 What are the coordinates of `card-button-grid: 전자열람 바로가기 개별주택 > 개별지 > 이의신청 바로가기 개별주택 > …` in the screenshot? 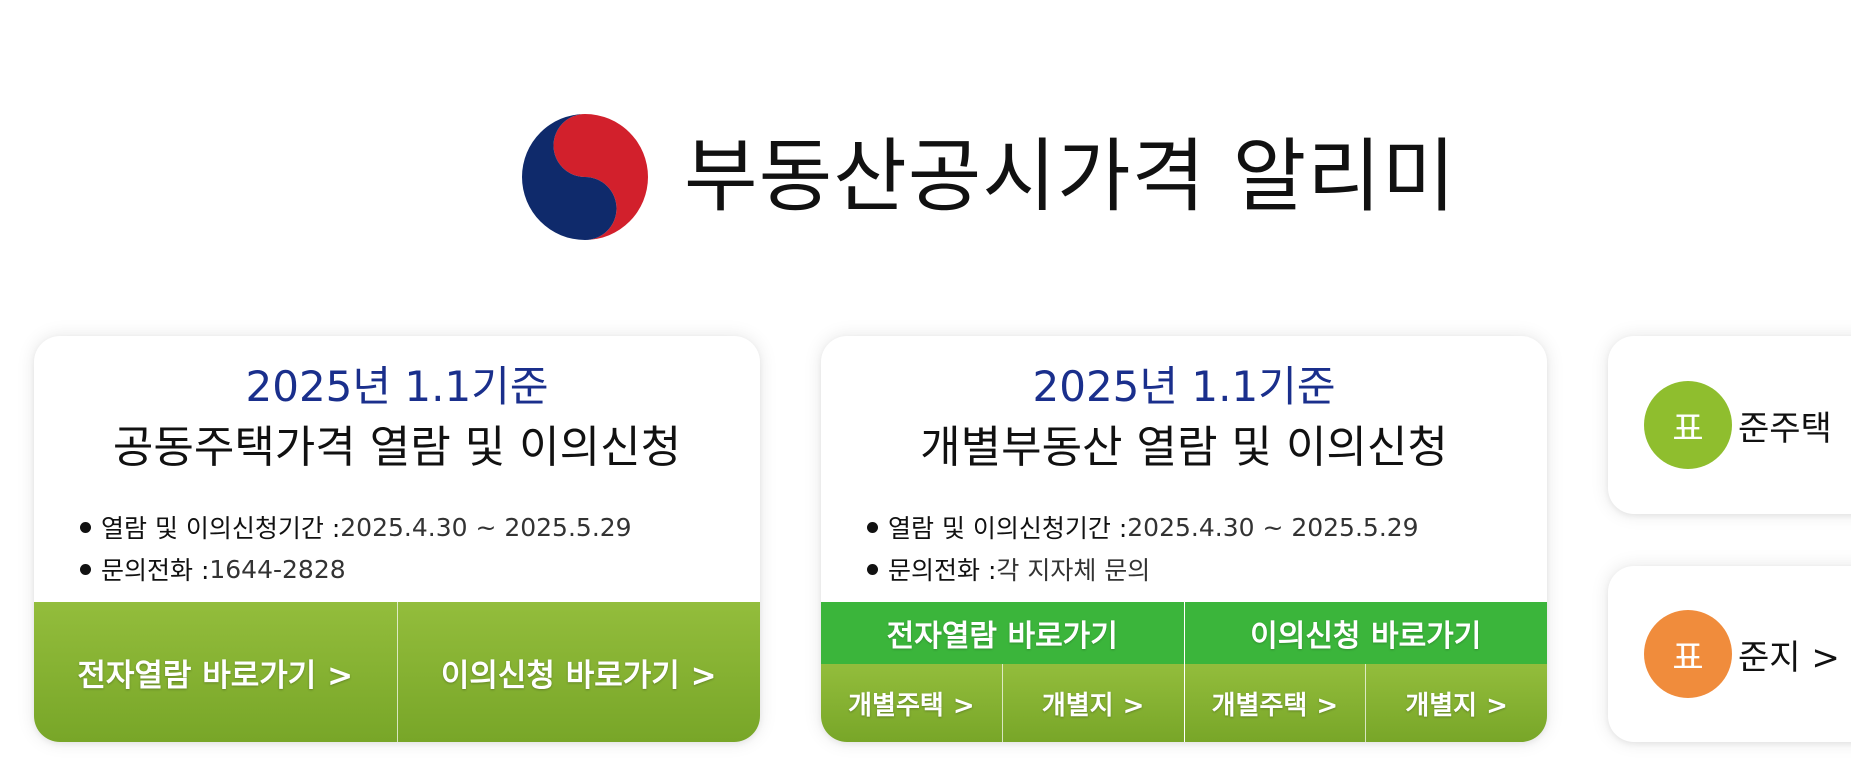 It's located at (1184, 672).